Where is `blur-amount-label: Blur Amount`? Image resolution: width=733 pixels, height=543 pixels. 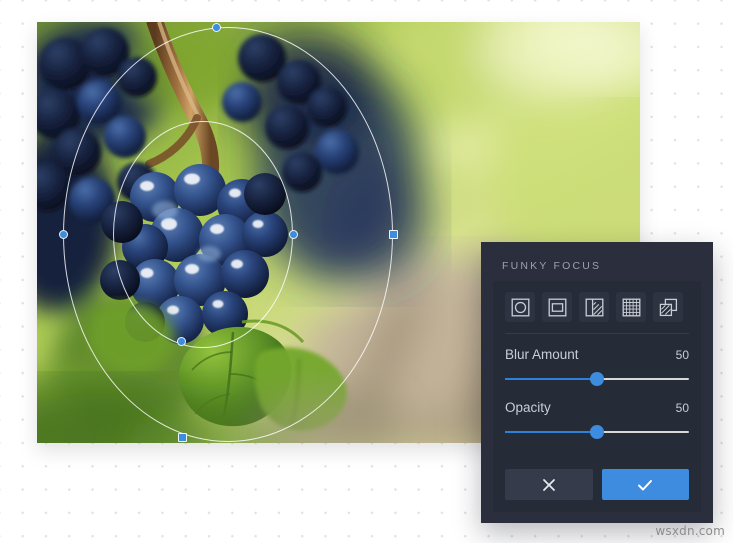
blur-amount-label: Blur Amount is located at coordinates (542, 354).